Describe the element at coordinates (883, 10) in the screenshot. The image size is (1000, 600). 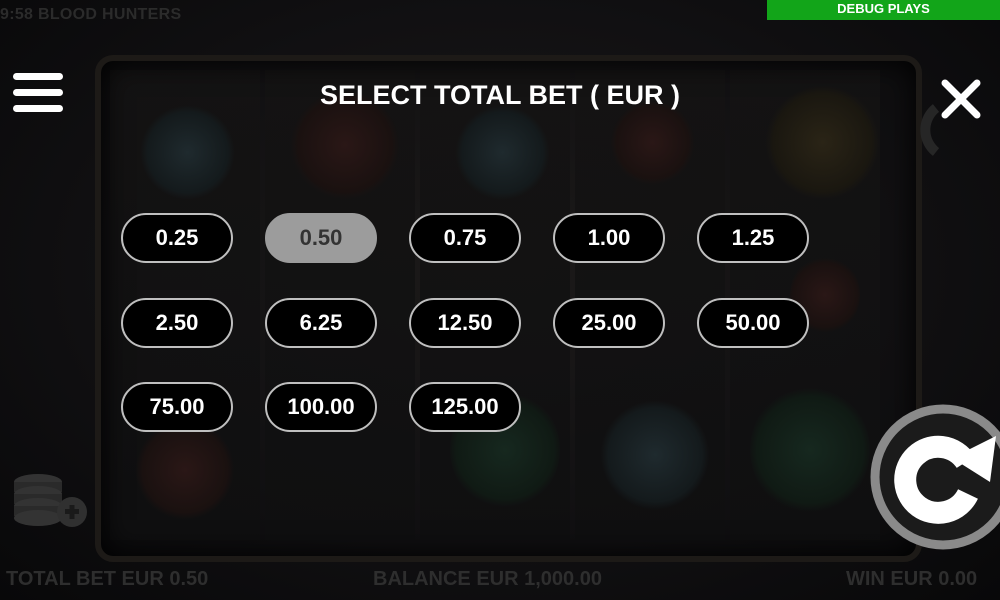
I see `debug-plays-button: DEBUG PLAYS` at that location.